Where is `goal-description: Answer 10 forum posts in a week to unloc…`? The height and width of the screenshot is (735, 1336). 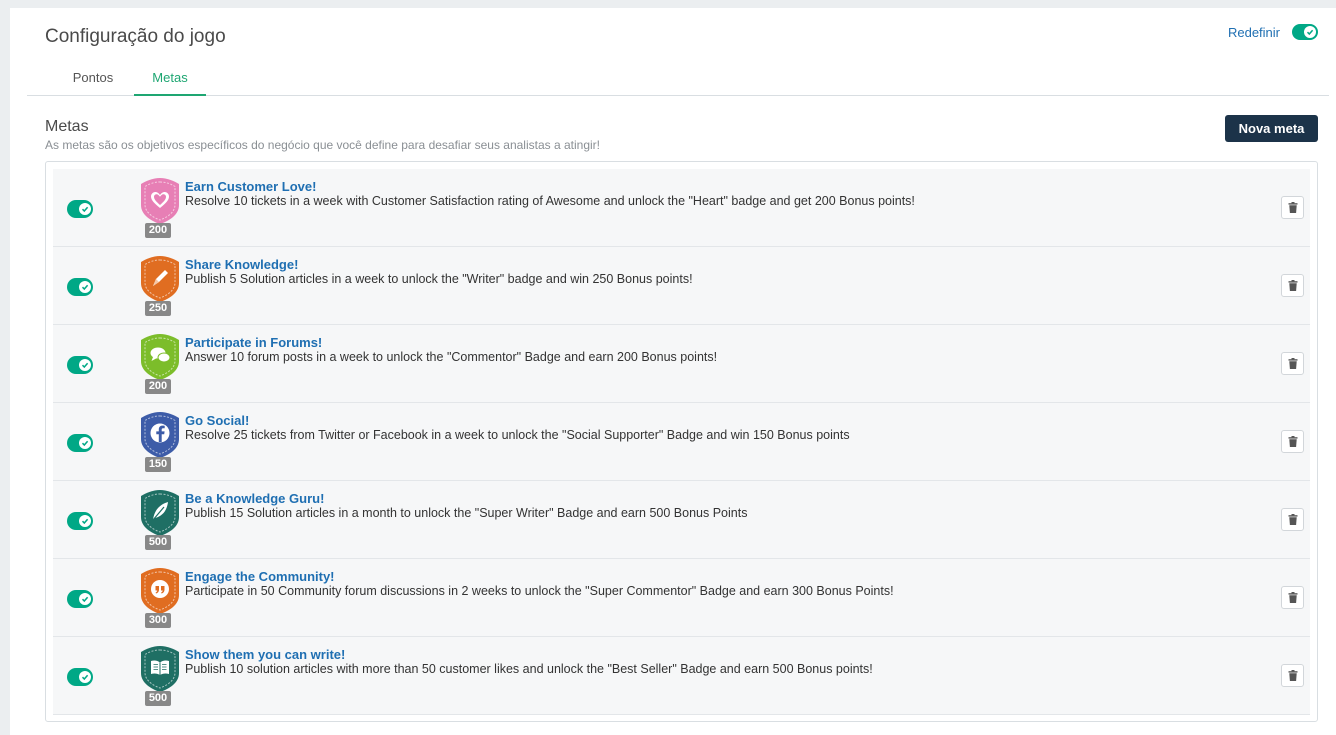
goal-description: Answer 10 forum posts in a week to unloc… is located at coordinates (451, 357).